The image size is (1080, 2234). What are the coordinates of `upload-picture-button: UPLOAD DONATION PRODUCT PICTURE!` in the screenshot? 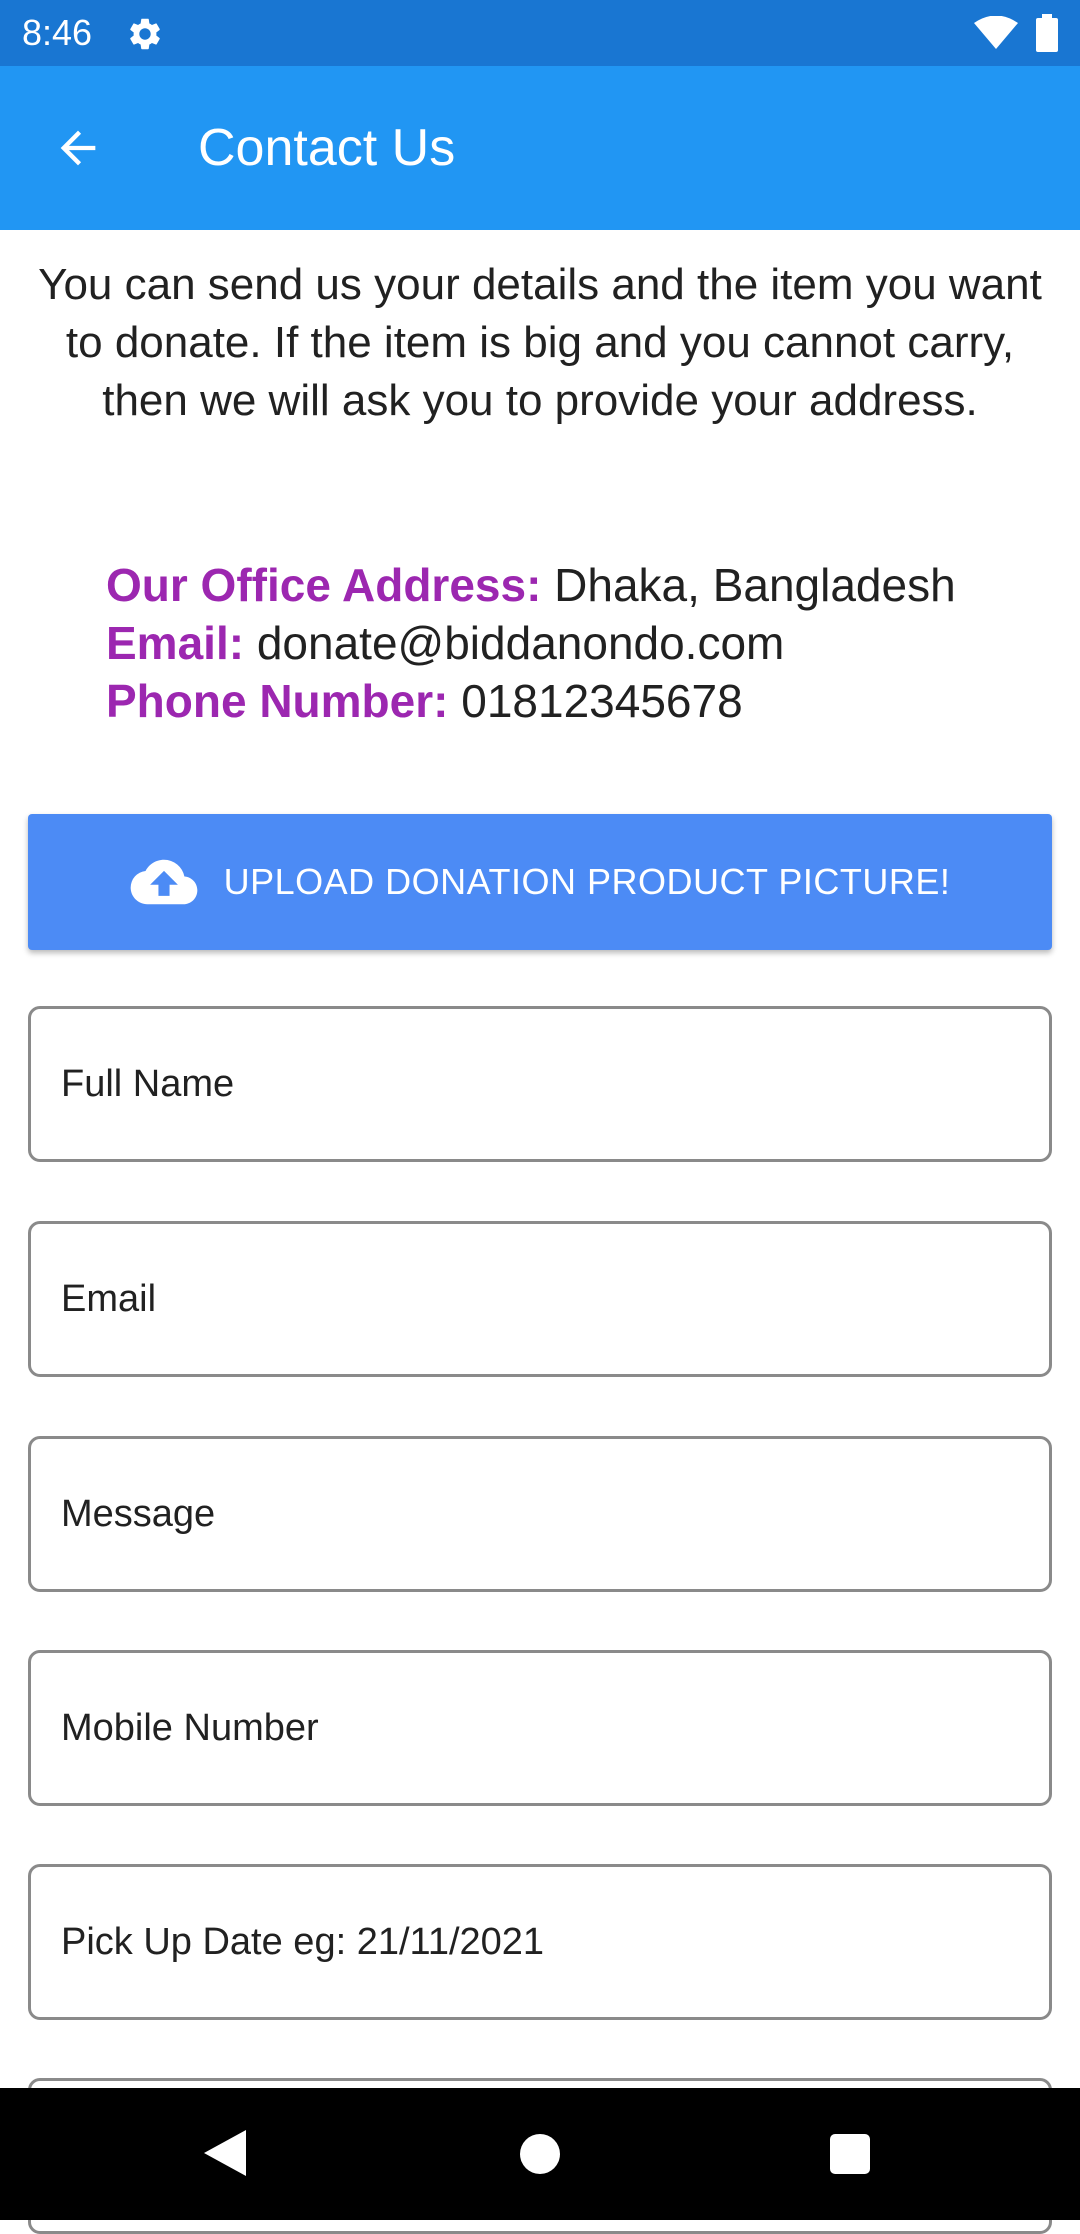 It's located at (540, 882).